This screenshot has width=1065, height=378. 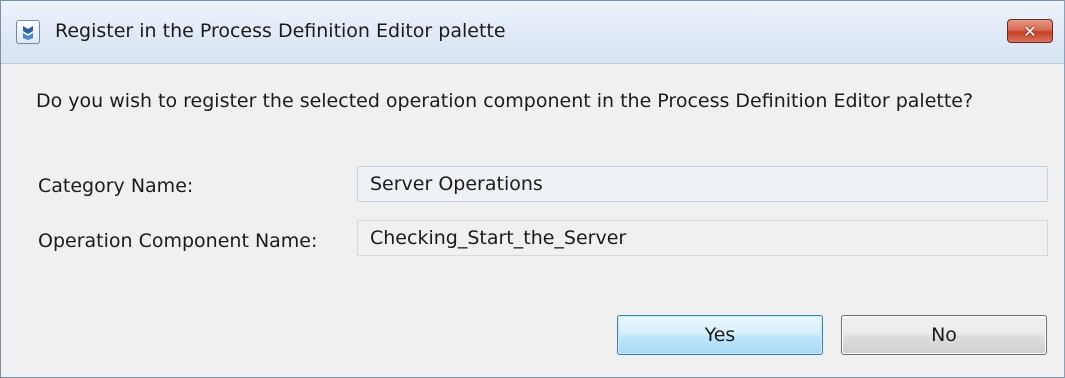 What do you see at coordinates (702, 184) in the screenshot?
I see `category-name-input` at bounding box center [702, 184].